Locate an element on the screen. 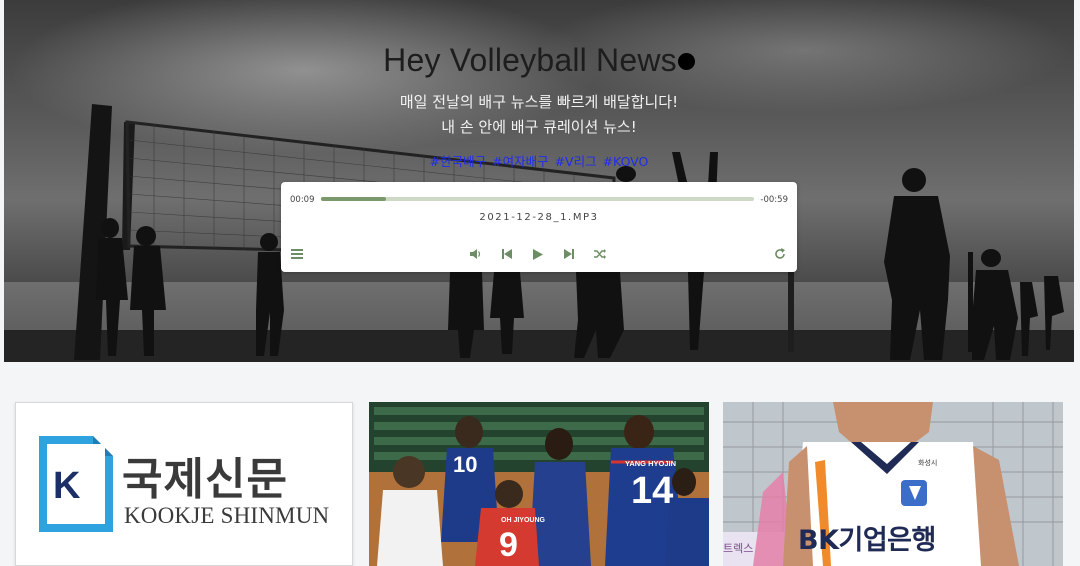 Image resolution: width=1080 pixels, height=566 pixels. shuffle-icon is located at coordinates (600, 254).